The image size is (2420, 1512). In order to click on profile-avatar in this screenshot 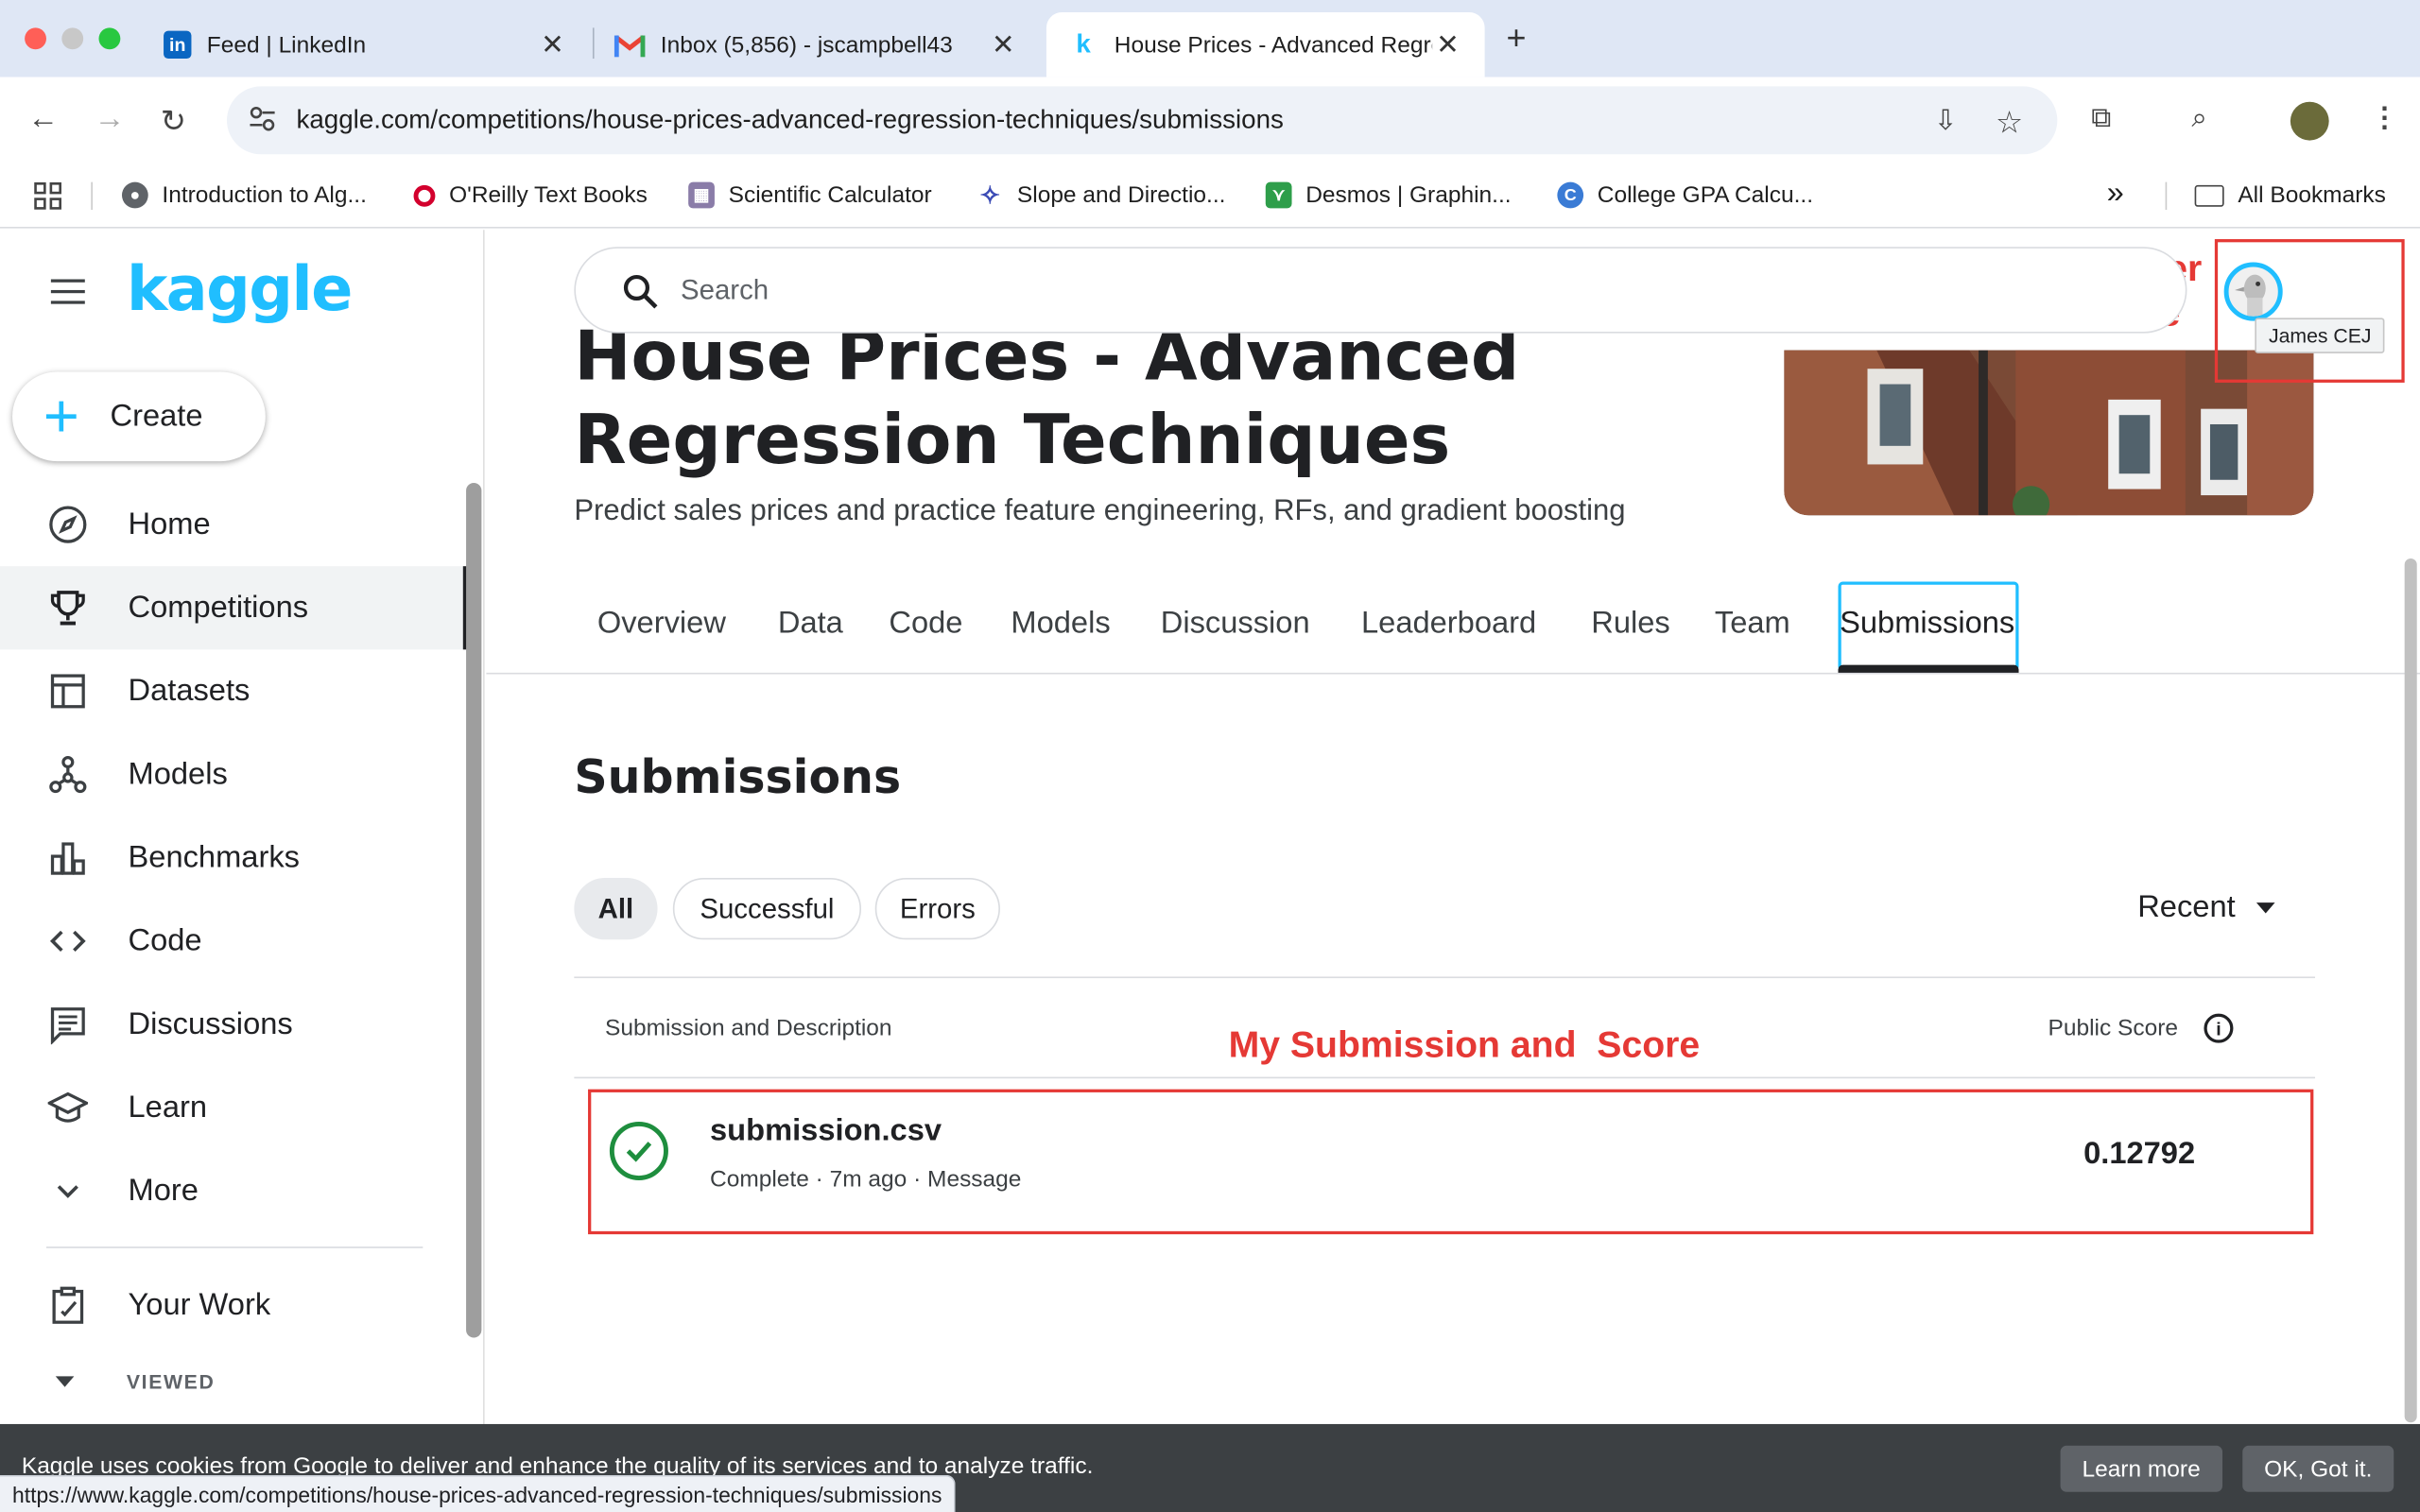, I will do `click(2309, 121)`.